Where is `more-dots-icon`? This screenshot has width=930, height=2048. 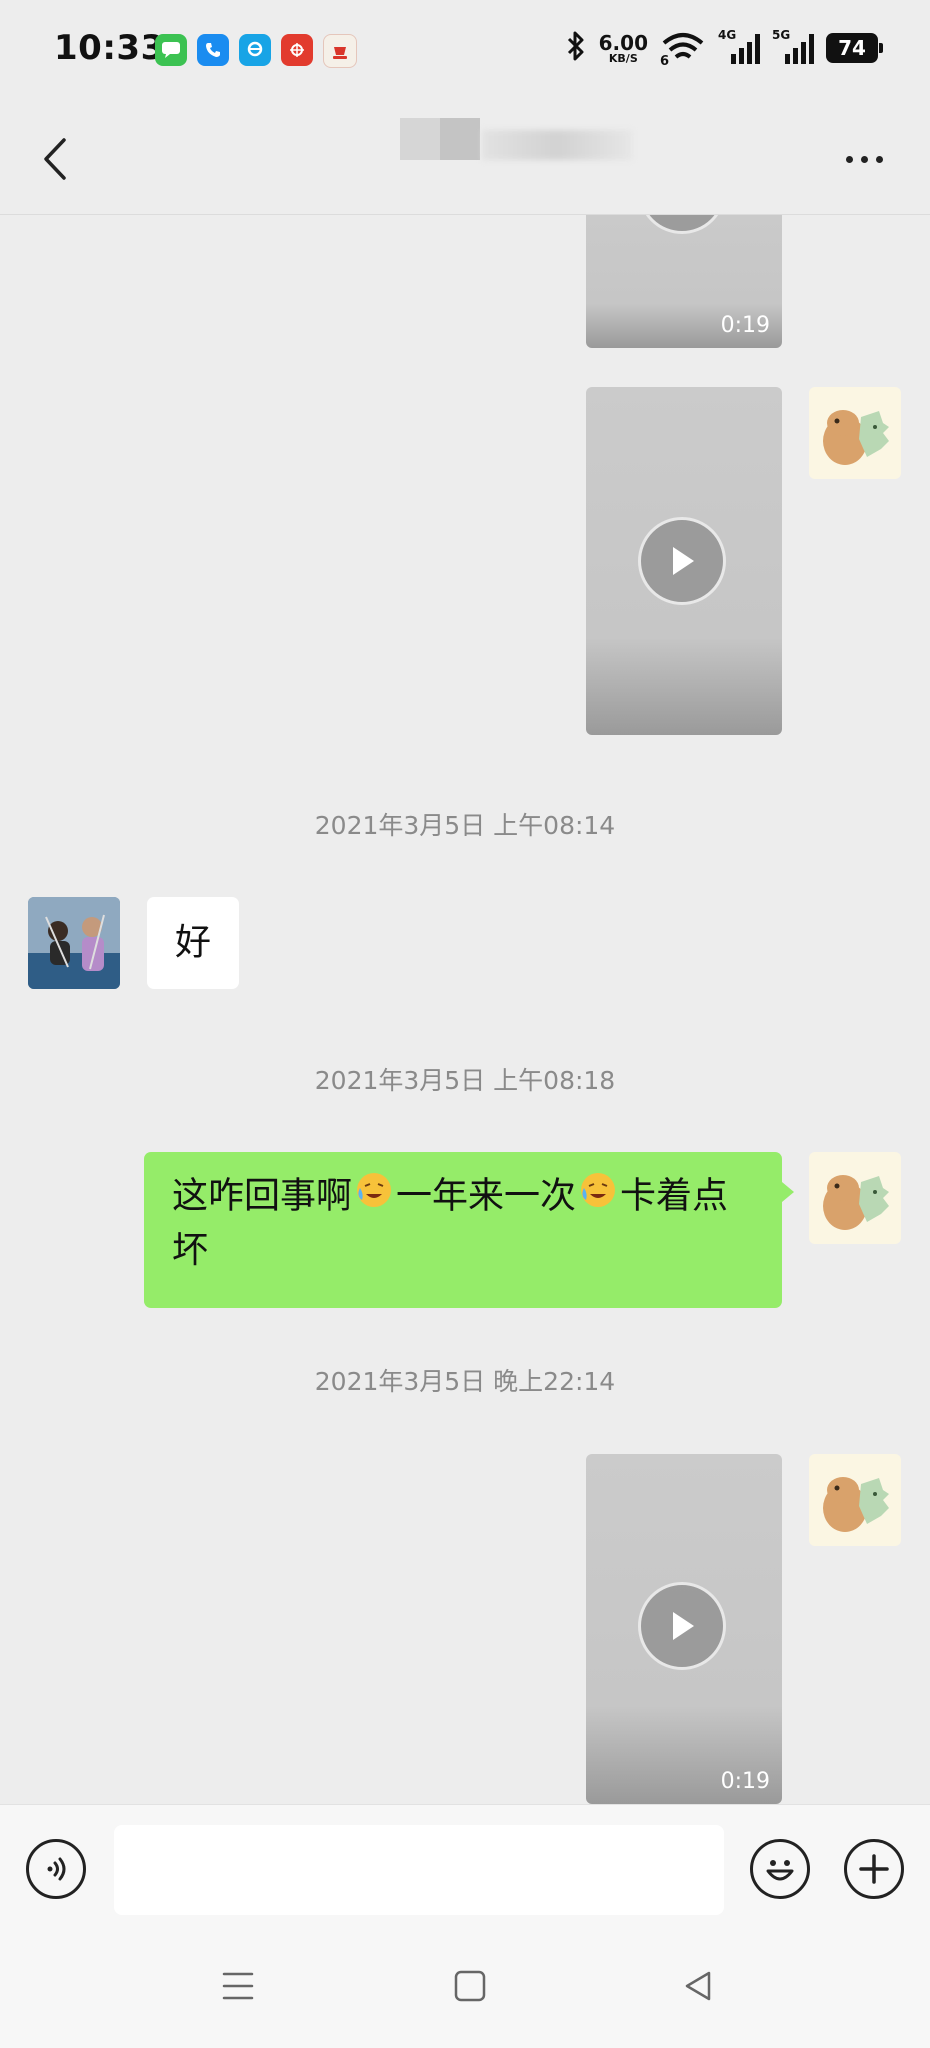
more-dots-icon is located at coordinates (849, 159).